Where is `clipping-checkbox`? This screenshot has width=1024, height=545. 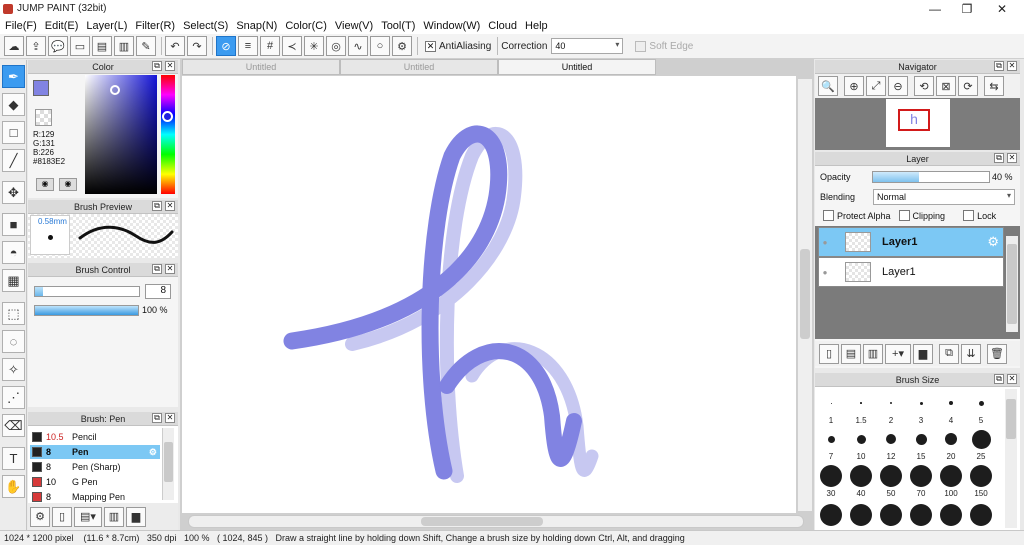
clipping-checkbox is located at coordinates (904, 215).